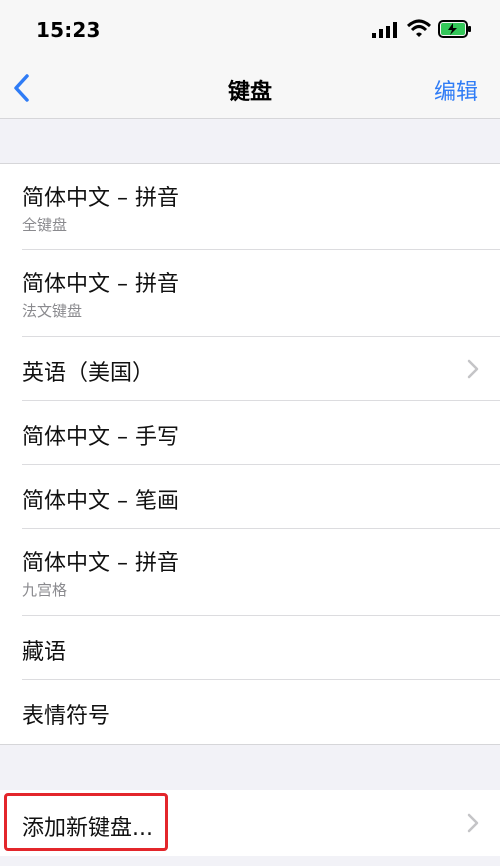  Describe the element at coordinates (52, 311) in the screenshot. I see `keyboard-subtitle: 法文键盘` at that location.